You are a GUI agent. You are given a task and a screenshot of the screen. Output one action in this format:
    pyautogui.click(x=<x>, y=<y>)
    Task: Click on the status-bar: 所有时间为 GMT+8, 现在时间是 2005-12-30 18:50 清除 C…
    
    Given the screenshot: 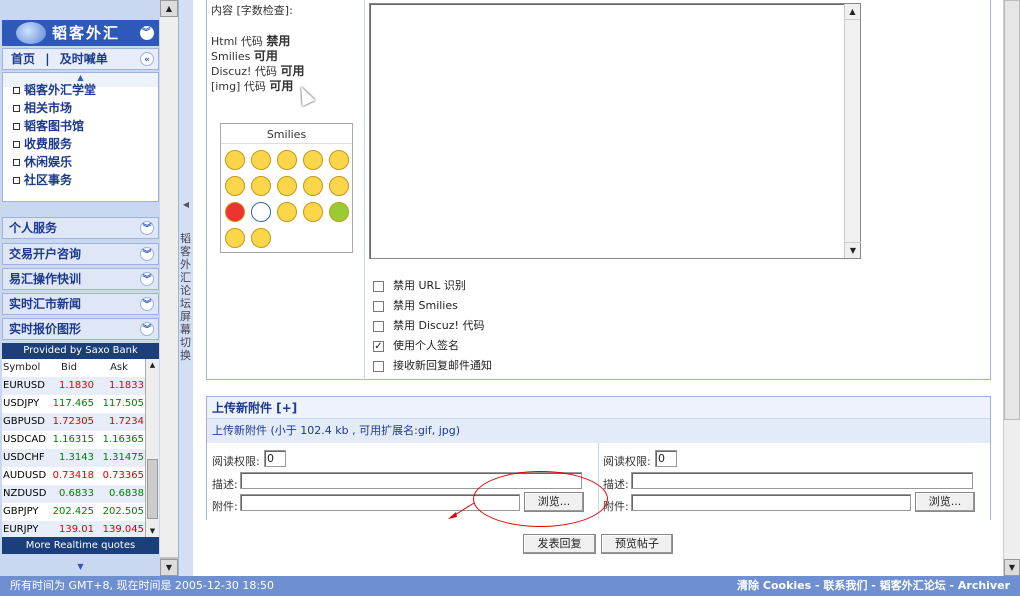 What is the action you would take?
    pyautogui.click(x=510, y=586)
    